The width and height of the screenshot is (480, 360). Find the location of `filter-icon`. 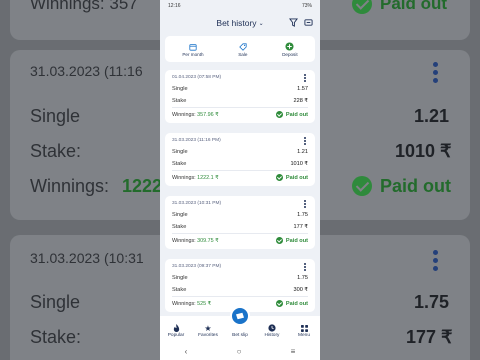

filter-icon is located at coordinates (293, 22).